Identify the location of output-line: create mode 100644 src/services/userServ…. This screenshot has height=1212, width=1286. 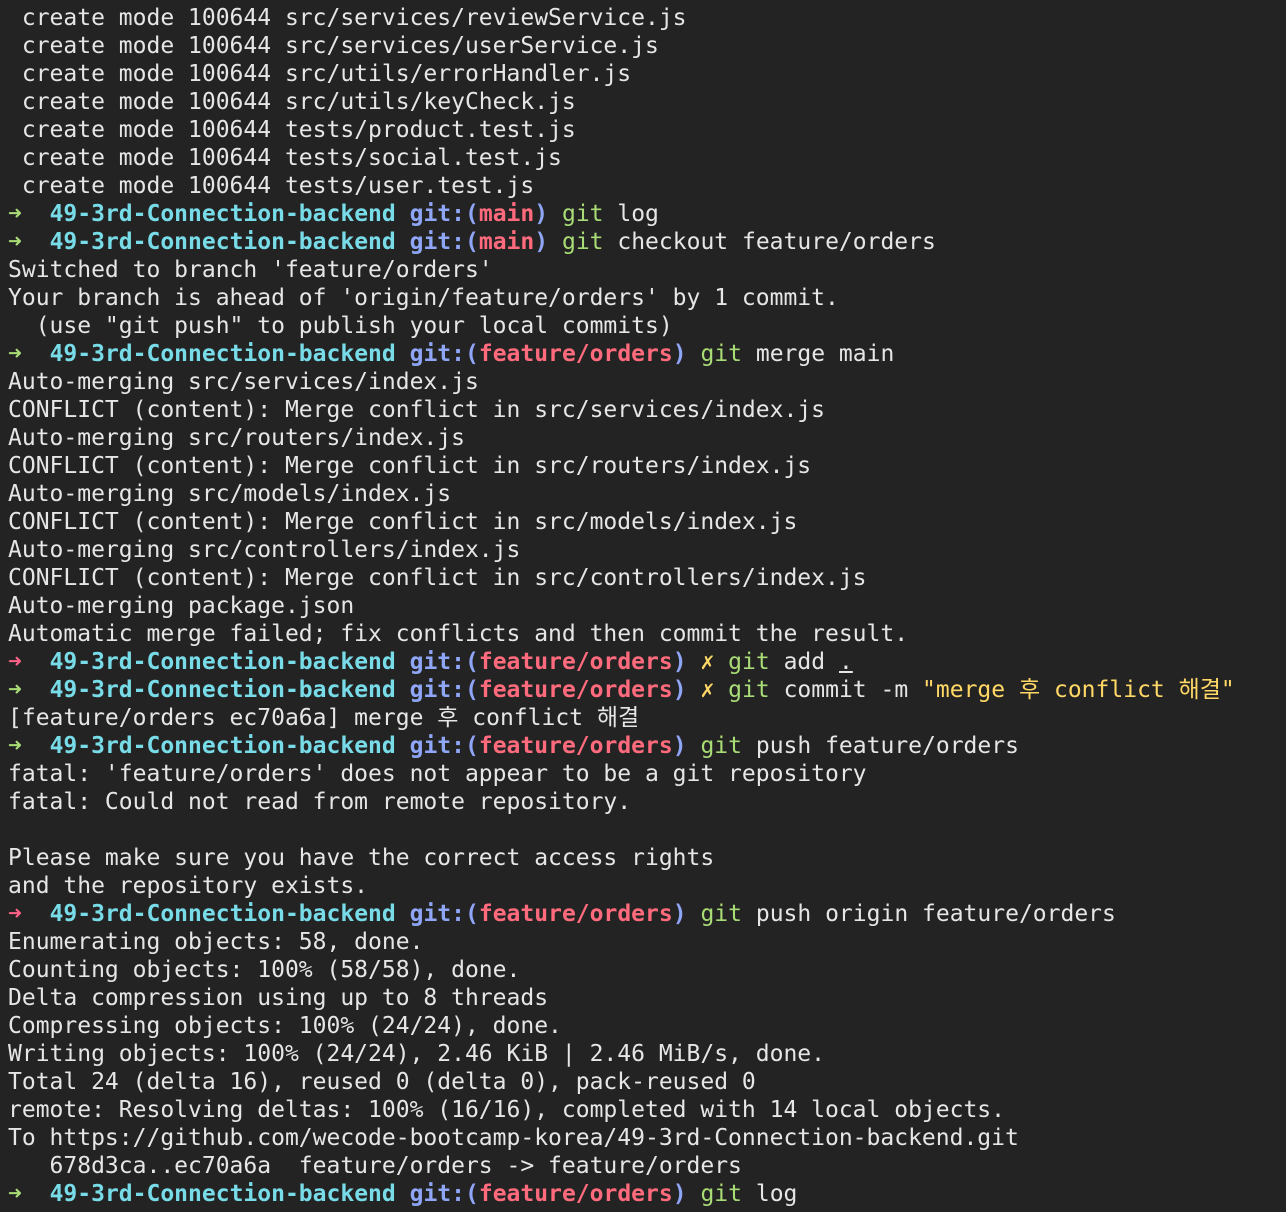
(333, 46).